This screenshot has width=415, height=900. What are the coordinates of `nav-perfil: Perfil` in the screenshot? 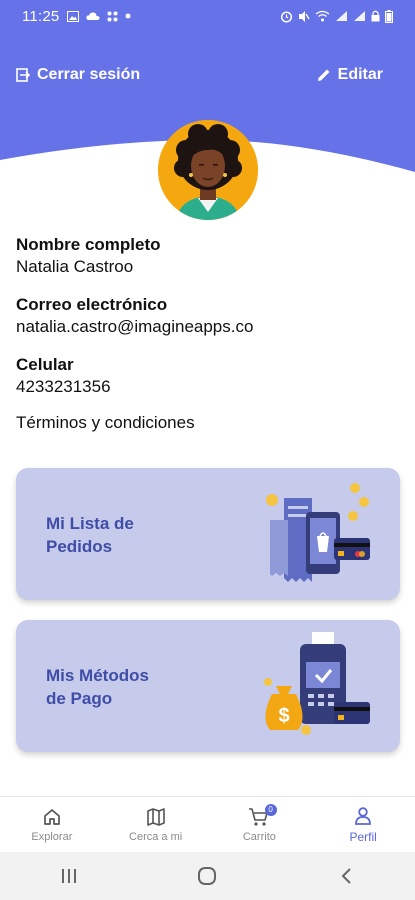 It's located at (363, 824).